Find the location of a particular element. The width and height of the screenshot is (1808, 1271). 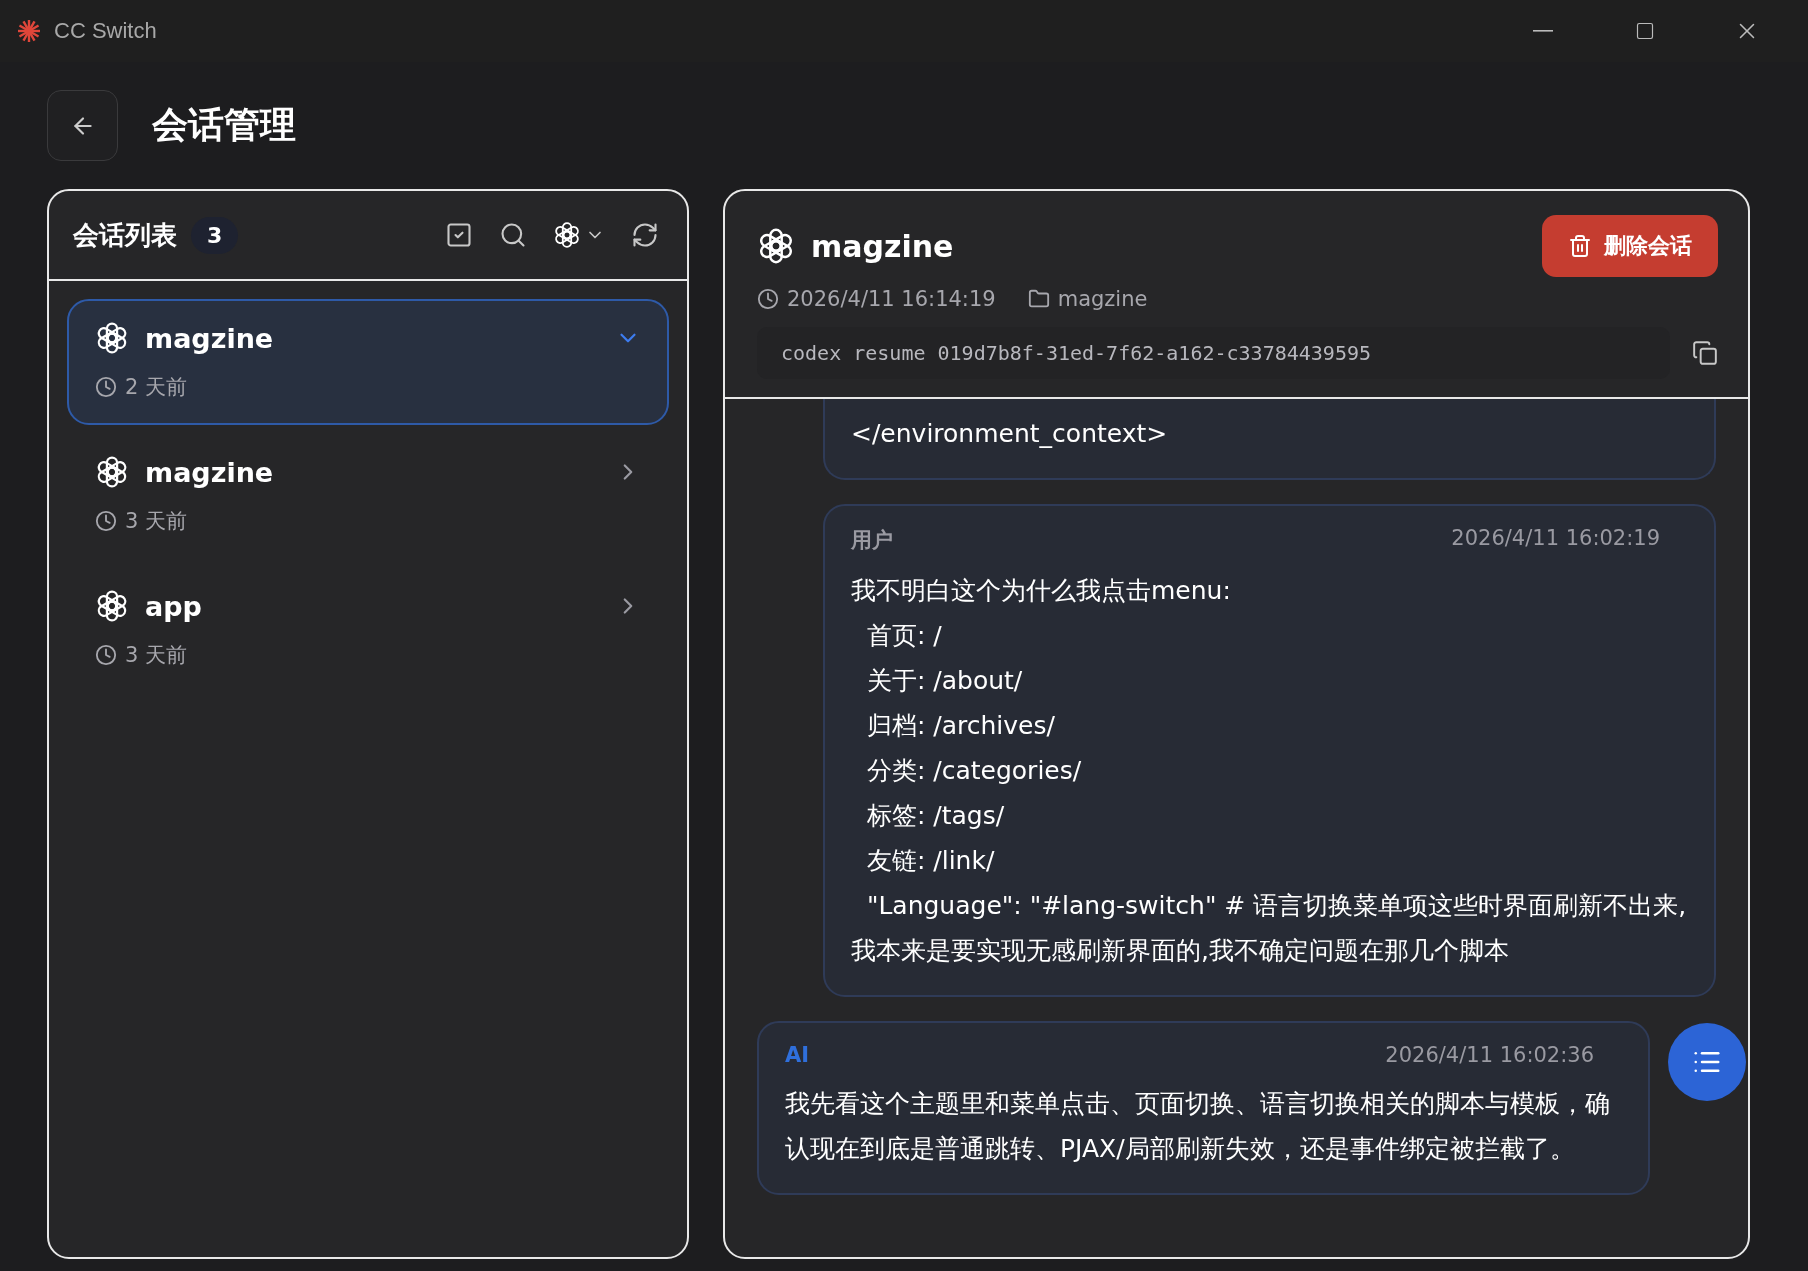

maximize-icon is located at coordinates (1645, 31).